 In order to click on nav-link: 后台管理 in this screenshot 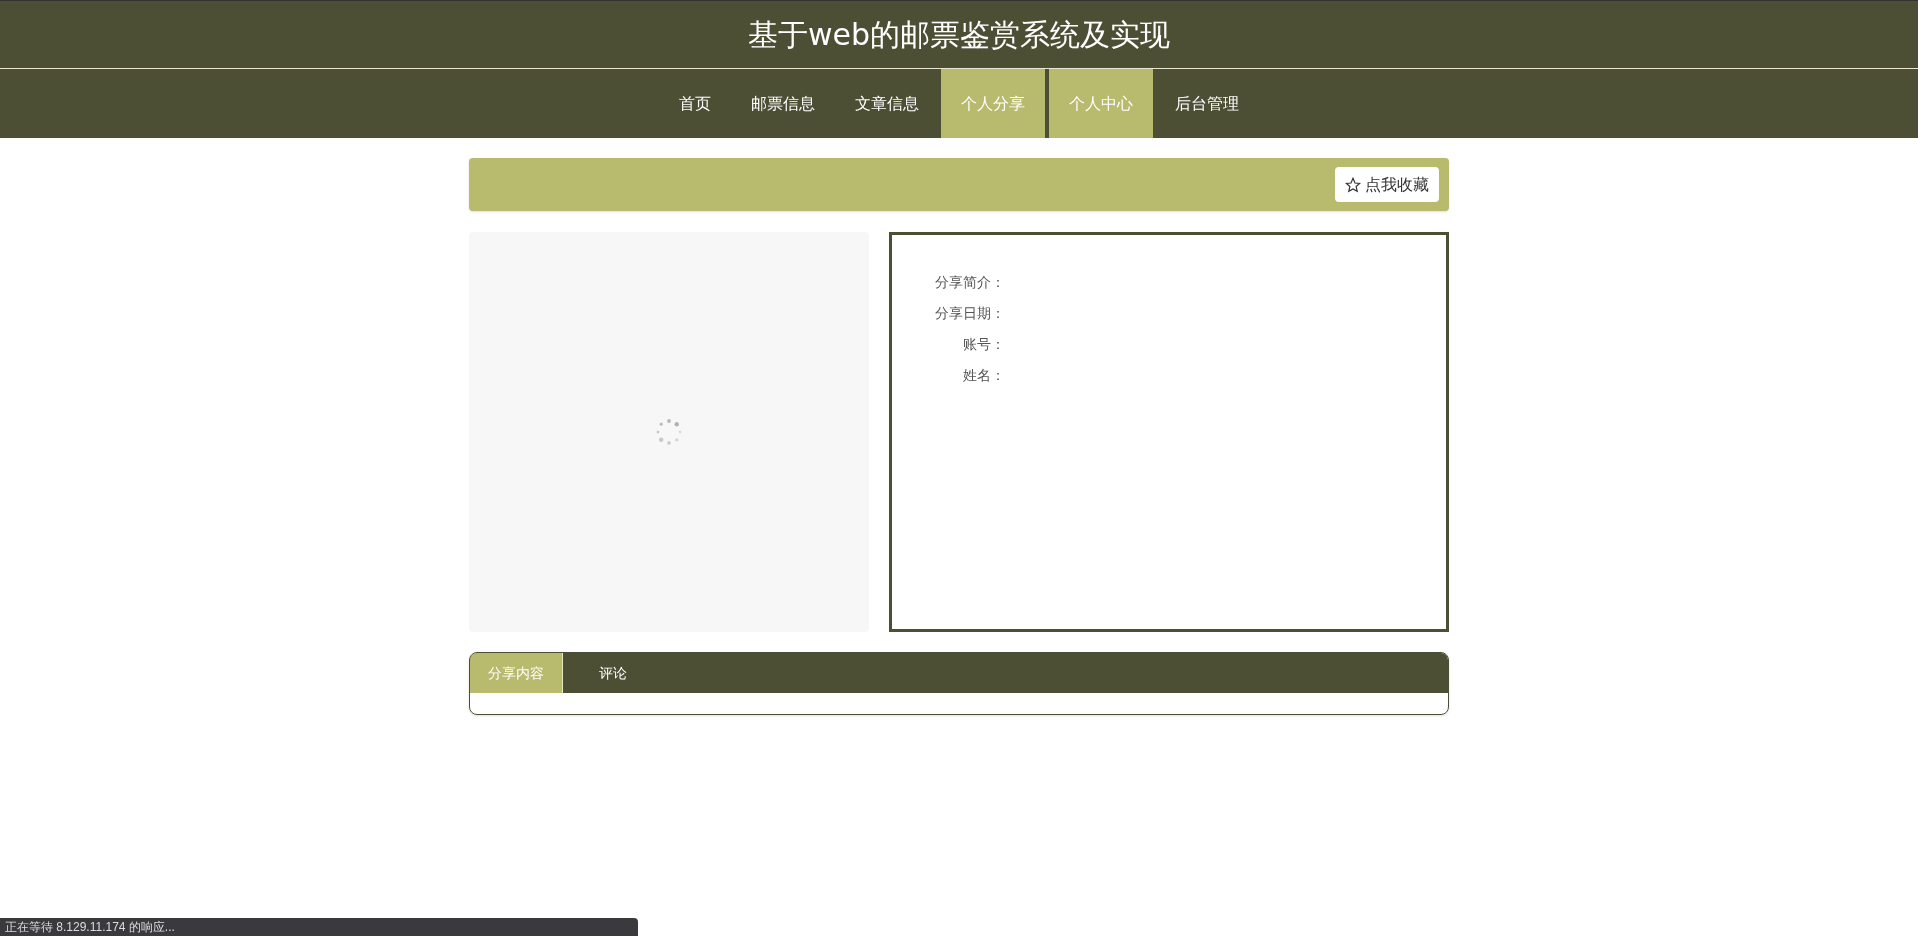, I will do `click(1207, 103)`.